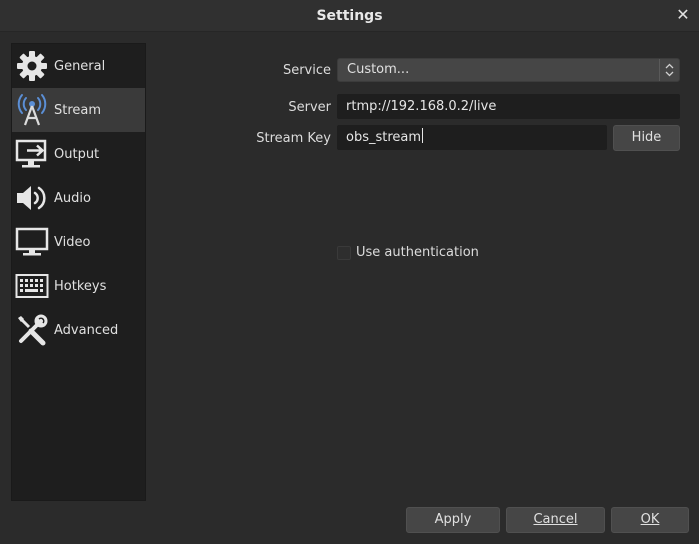 The width and height of the screenshot is (699, 544). What do you see at coordinates (32, 198) in the screenshot?
I see `speaker-icon` at bounding box center [32, 198].